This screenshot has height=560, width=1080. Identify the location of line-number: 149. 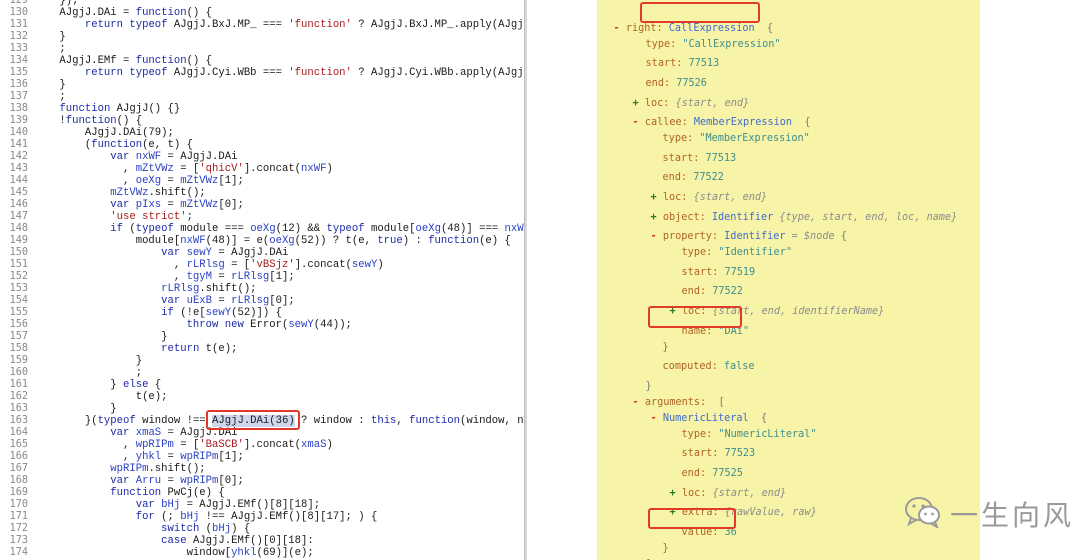
(18, 240).